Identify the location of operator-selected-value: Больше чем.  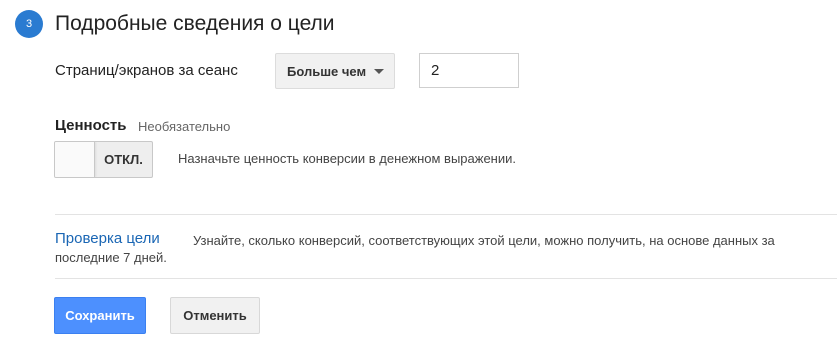
(327, 71).